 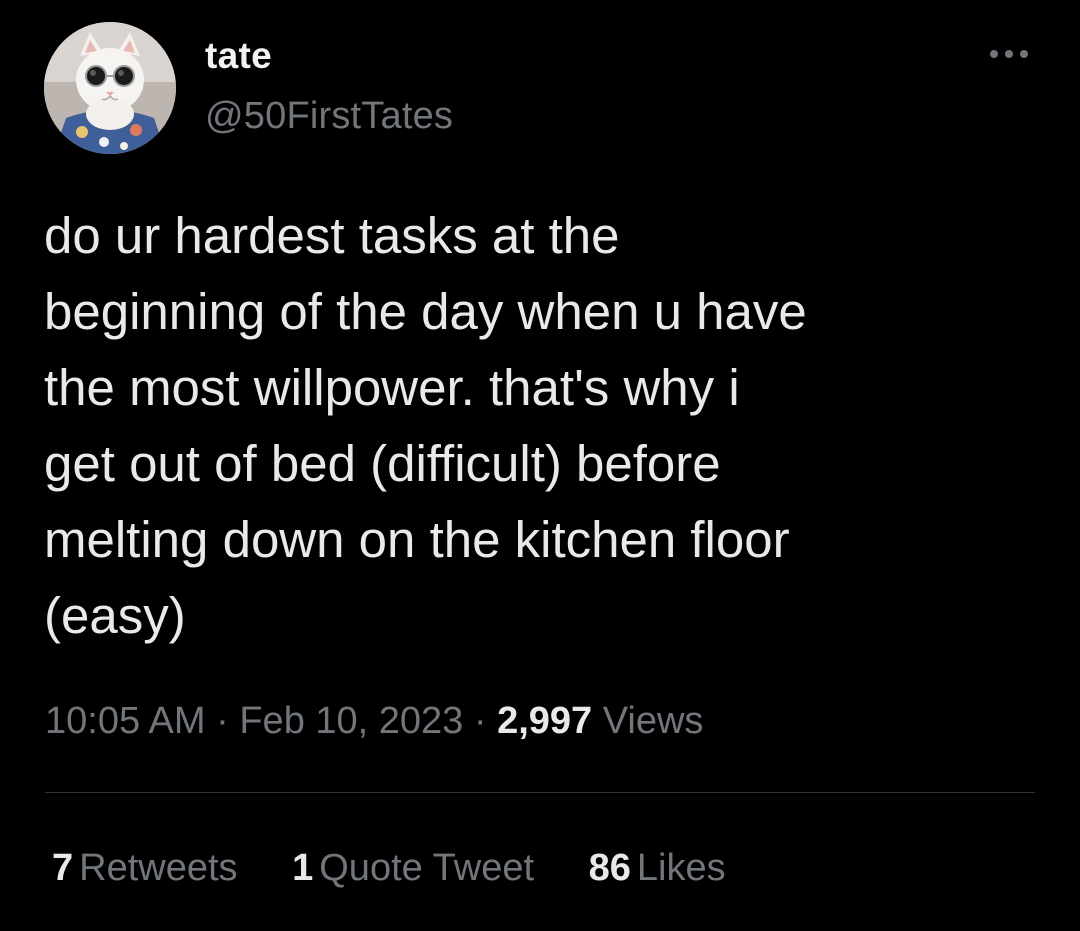 I want to click on engagement-stats: 7 Retweets 1 Quote Tweet 86 Likes, so click(x=411, y=868).